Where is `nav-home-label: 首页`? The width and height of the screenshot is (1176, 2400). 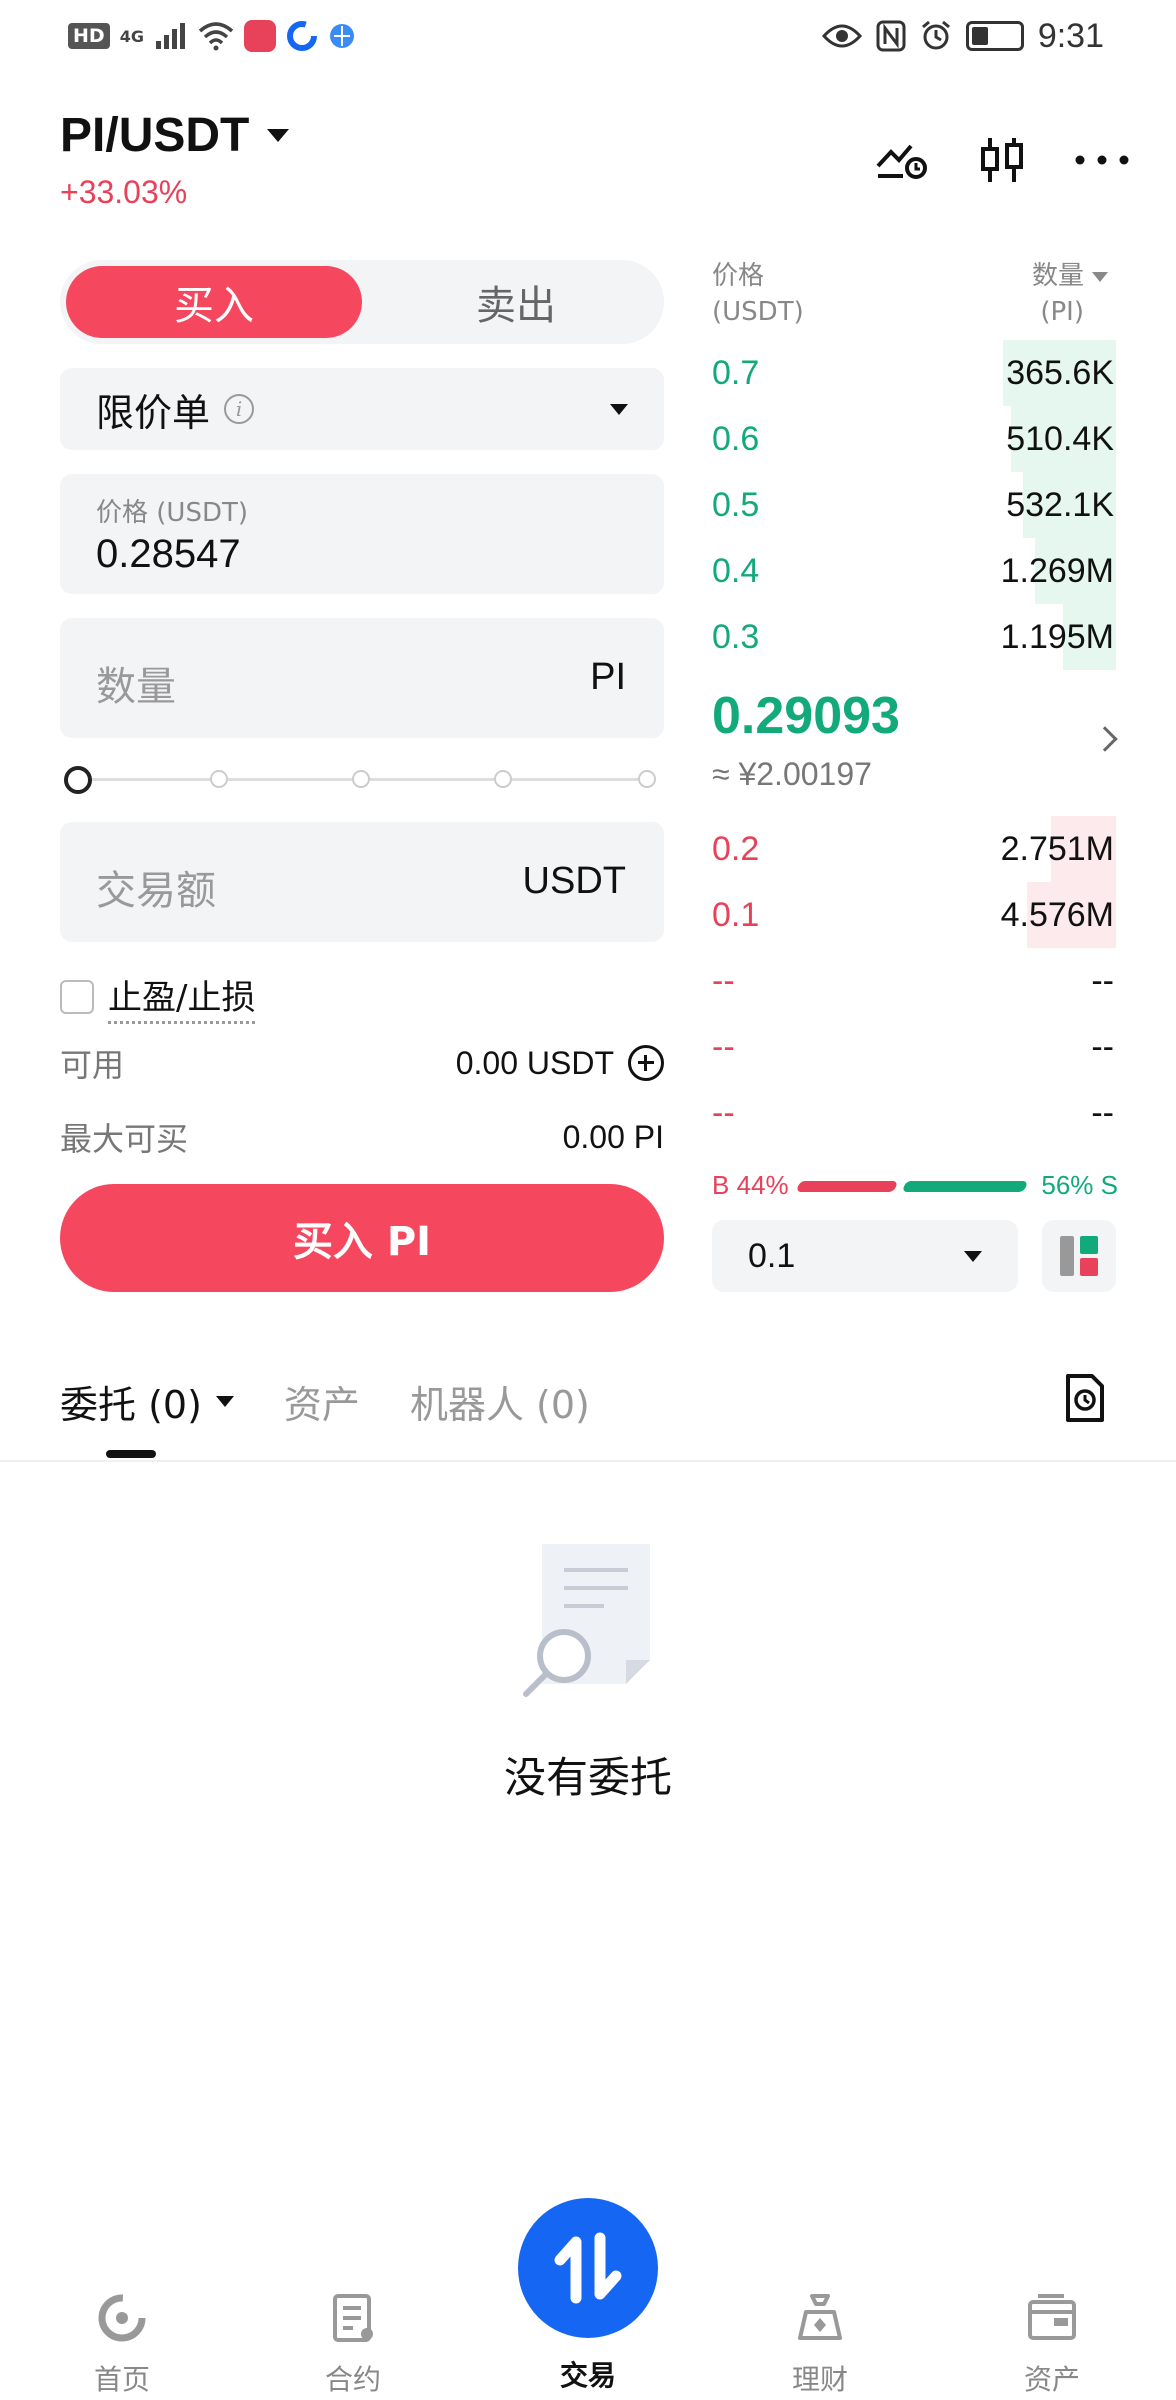
nav-home-label: 首页 is located at coordinates (121, 2379).